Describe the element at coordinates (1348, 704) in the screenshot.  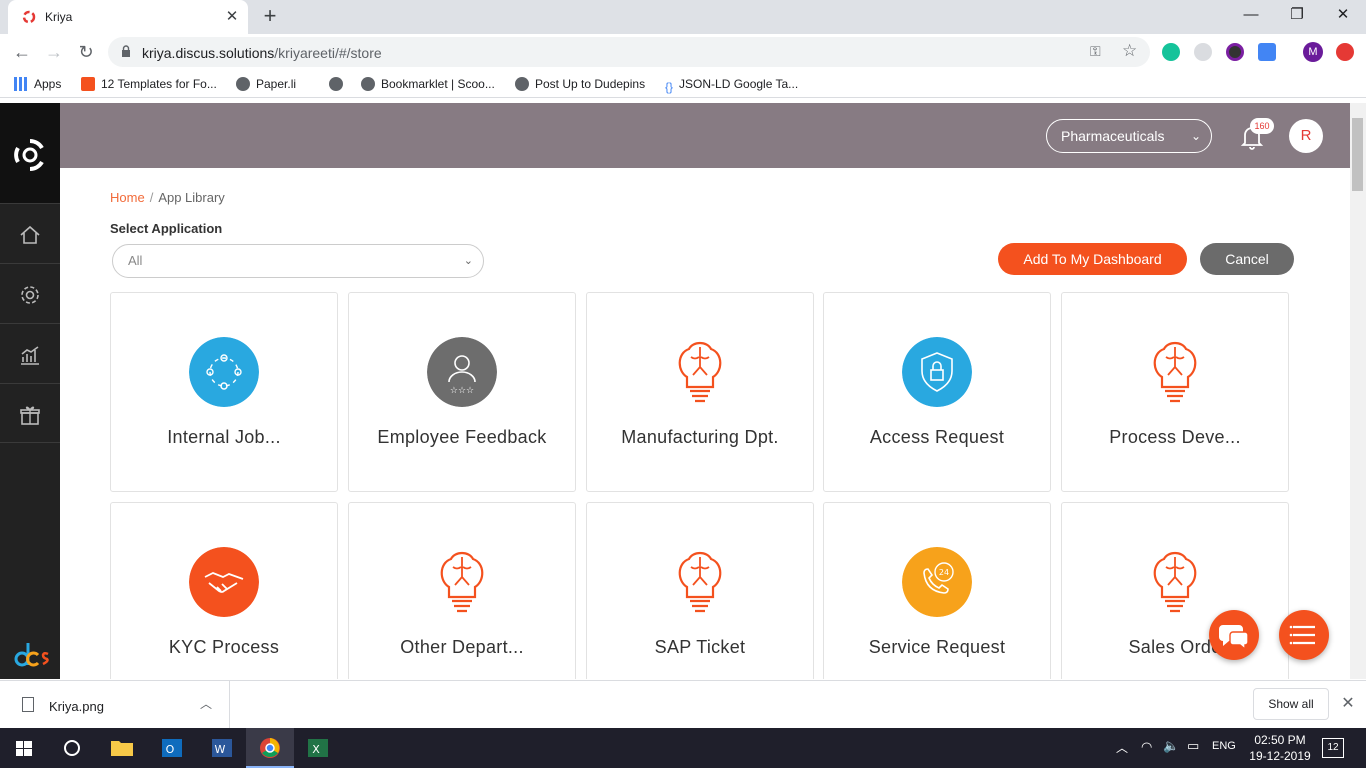
I see `close-icon: ✕` at that location.